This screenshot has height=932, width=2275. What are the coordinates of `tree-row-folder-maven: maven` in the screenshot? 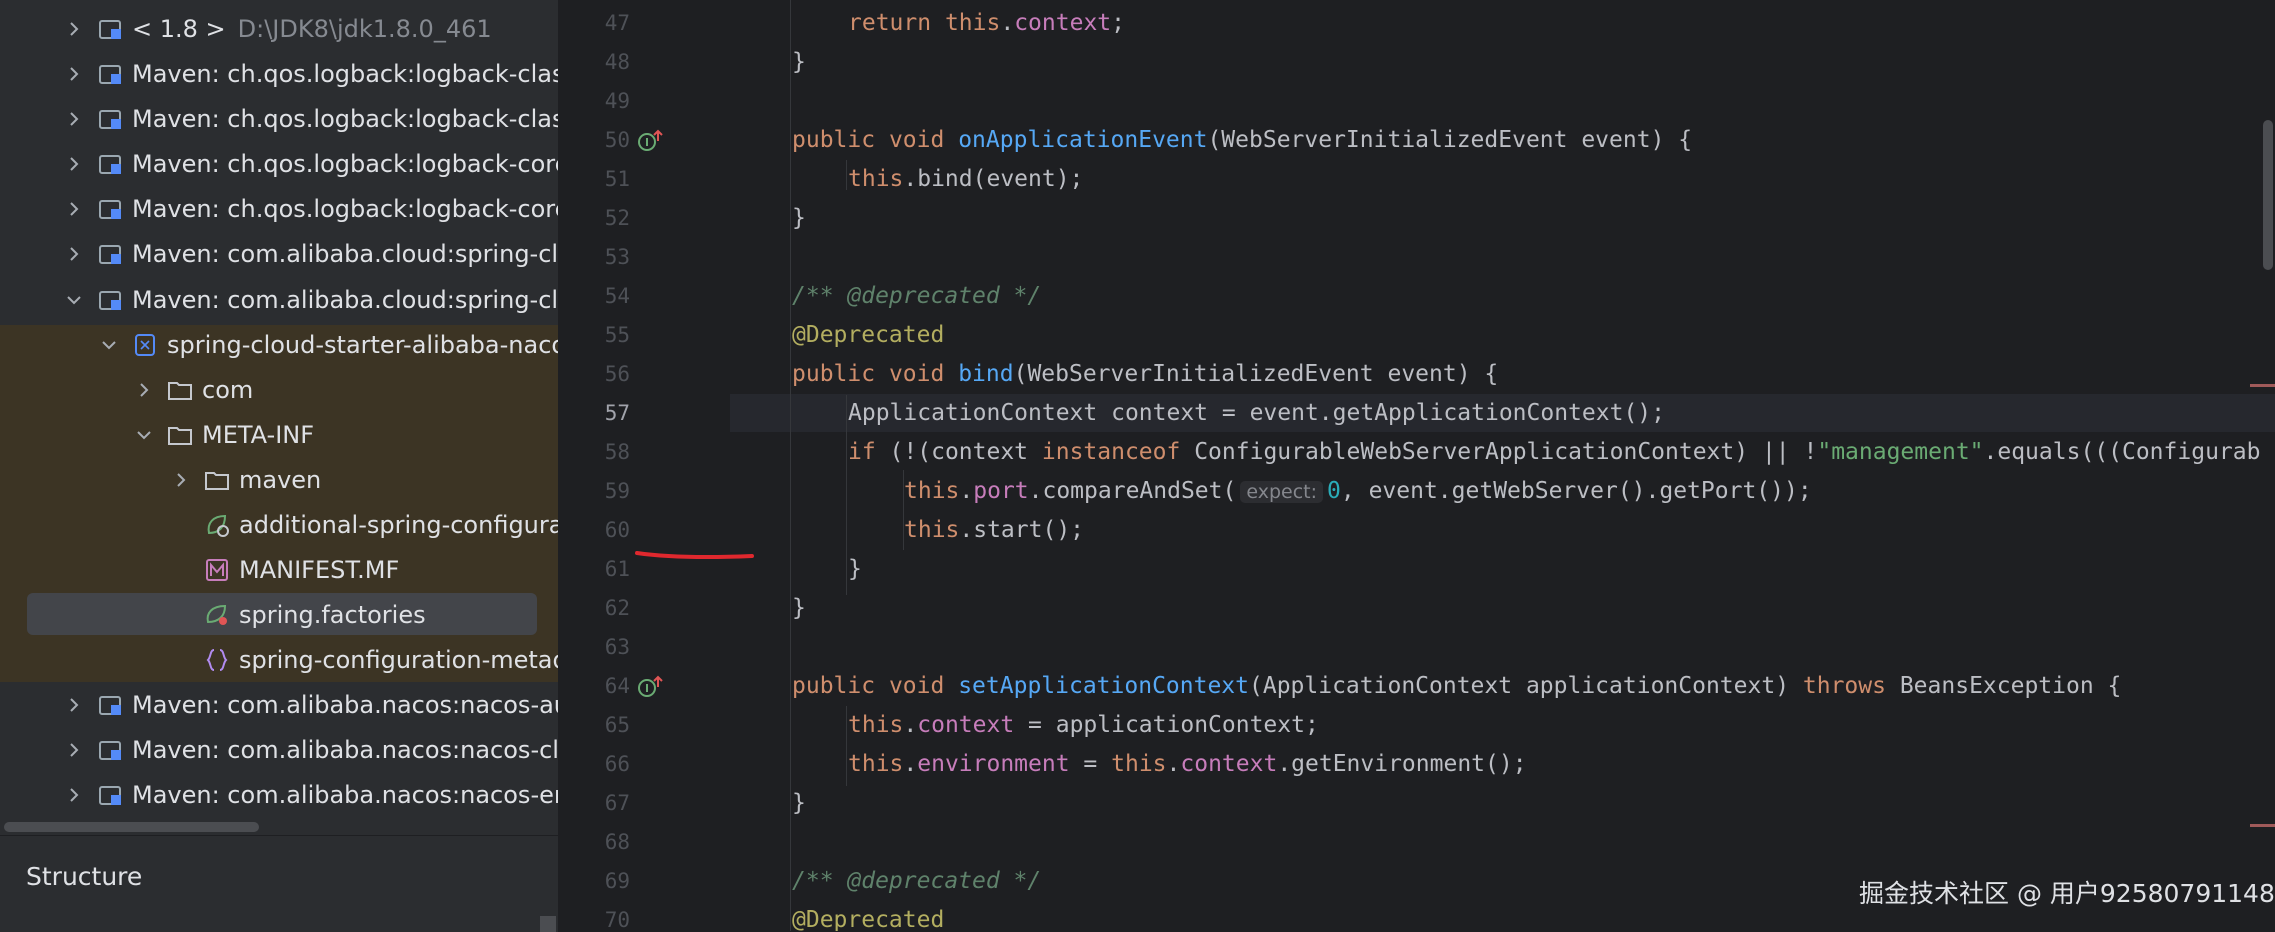 It's located at (279, 479).